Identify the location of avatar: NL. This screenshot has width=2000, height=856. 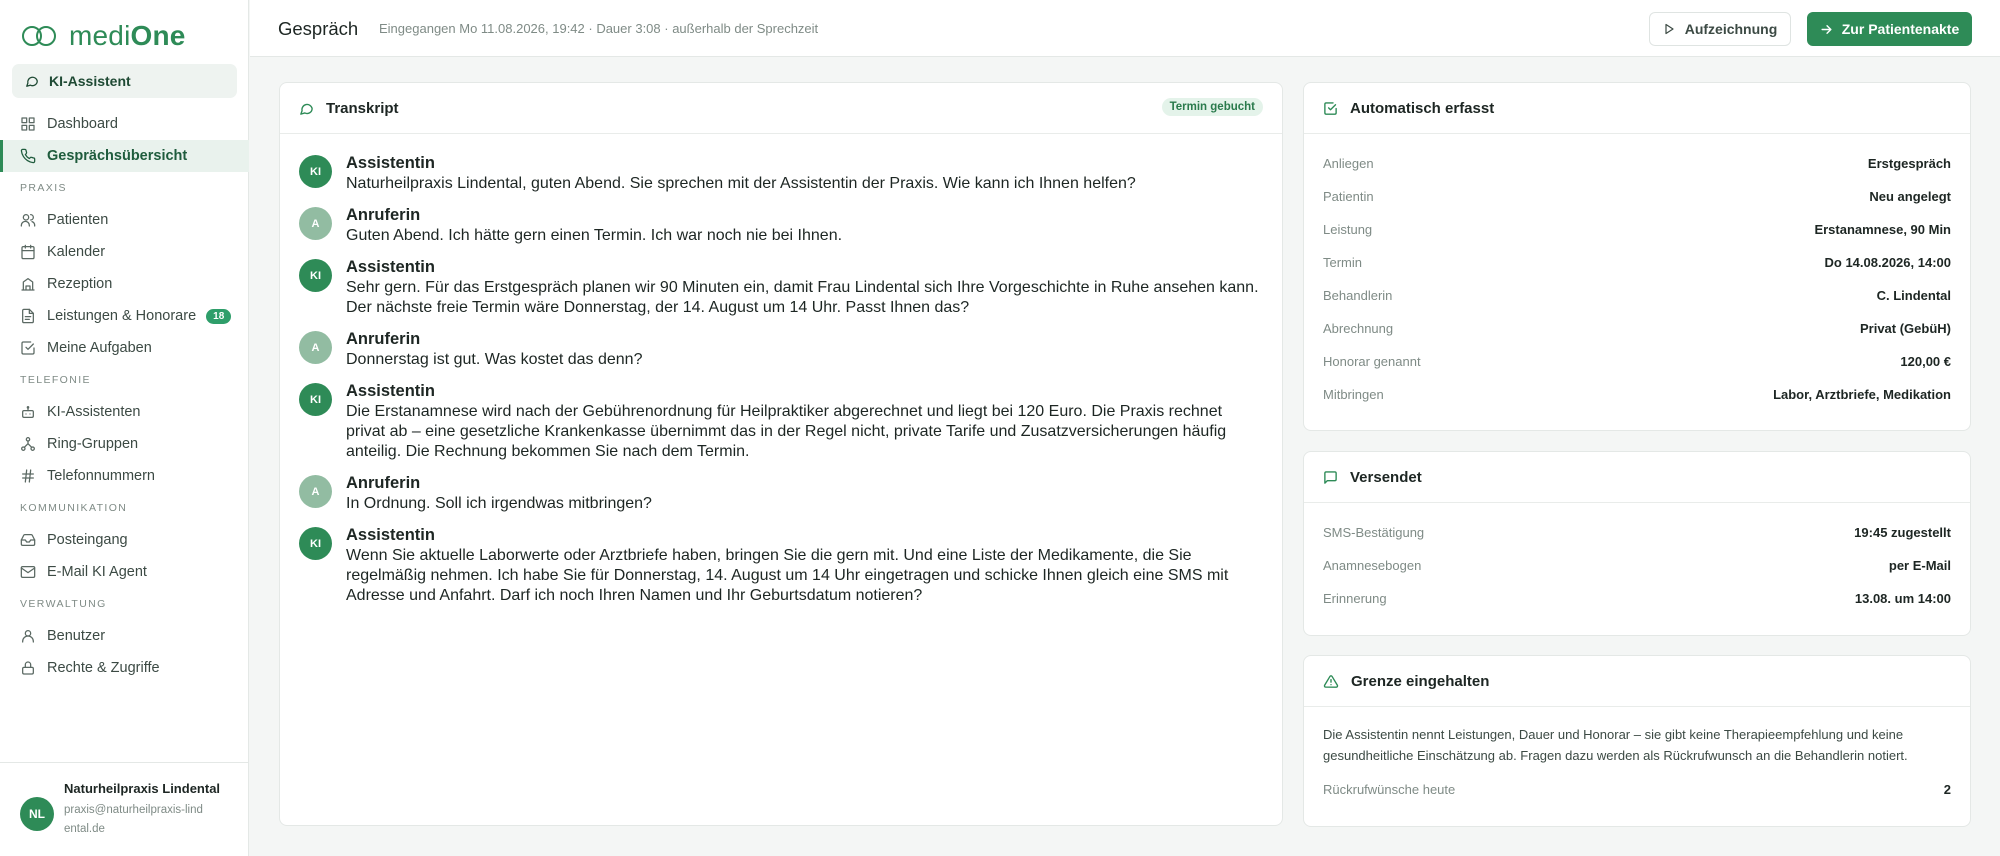
(37, 814).